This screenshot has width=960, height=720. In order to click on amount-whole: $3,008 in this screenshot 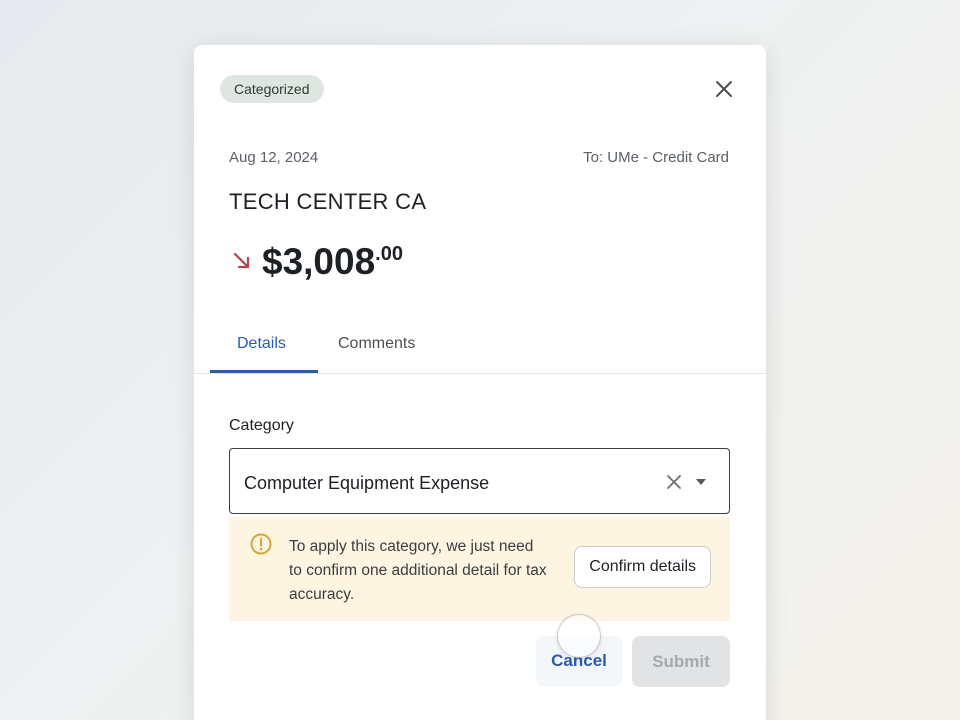, I will do `click(319, 261)`.